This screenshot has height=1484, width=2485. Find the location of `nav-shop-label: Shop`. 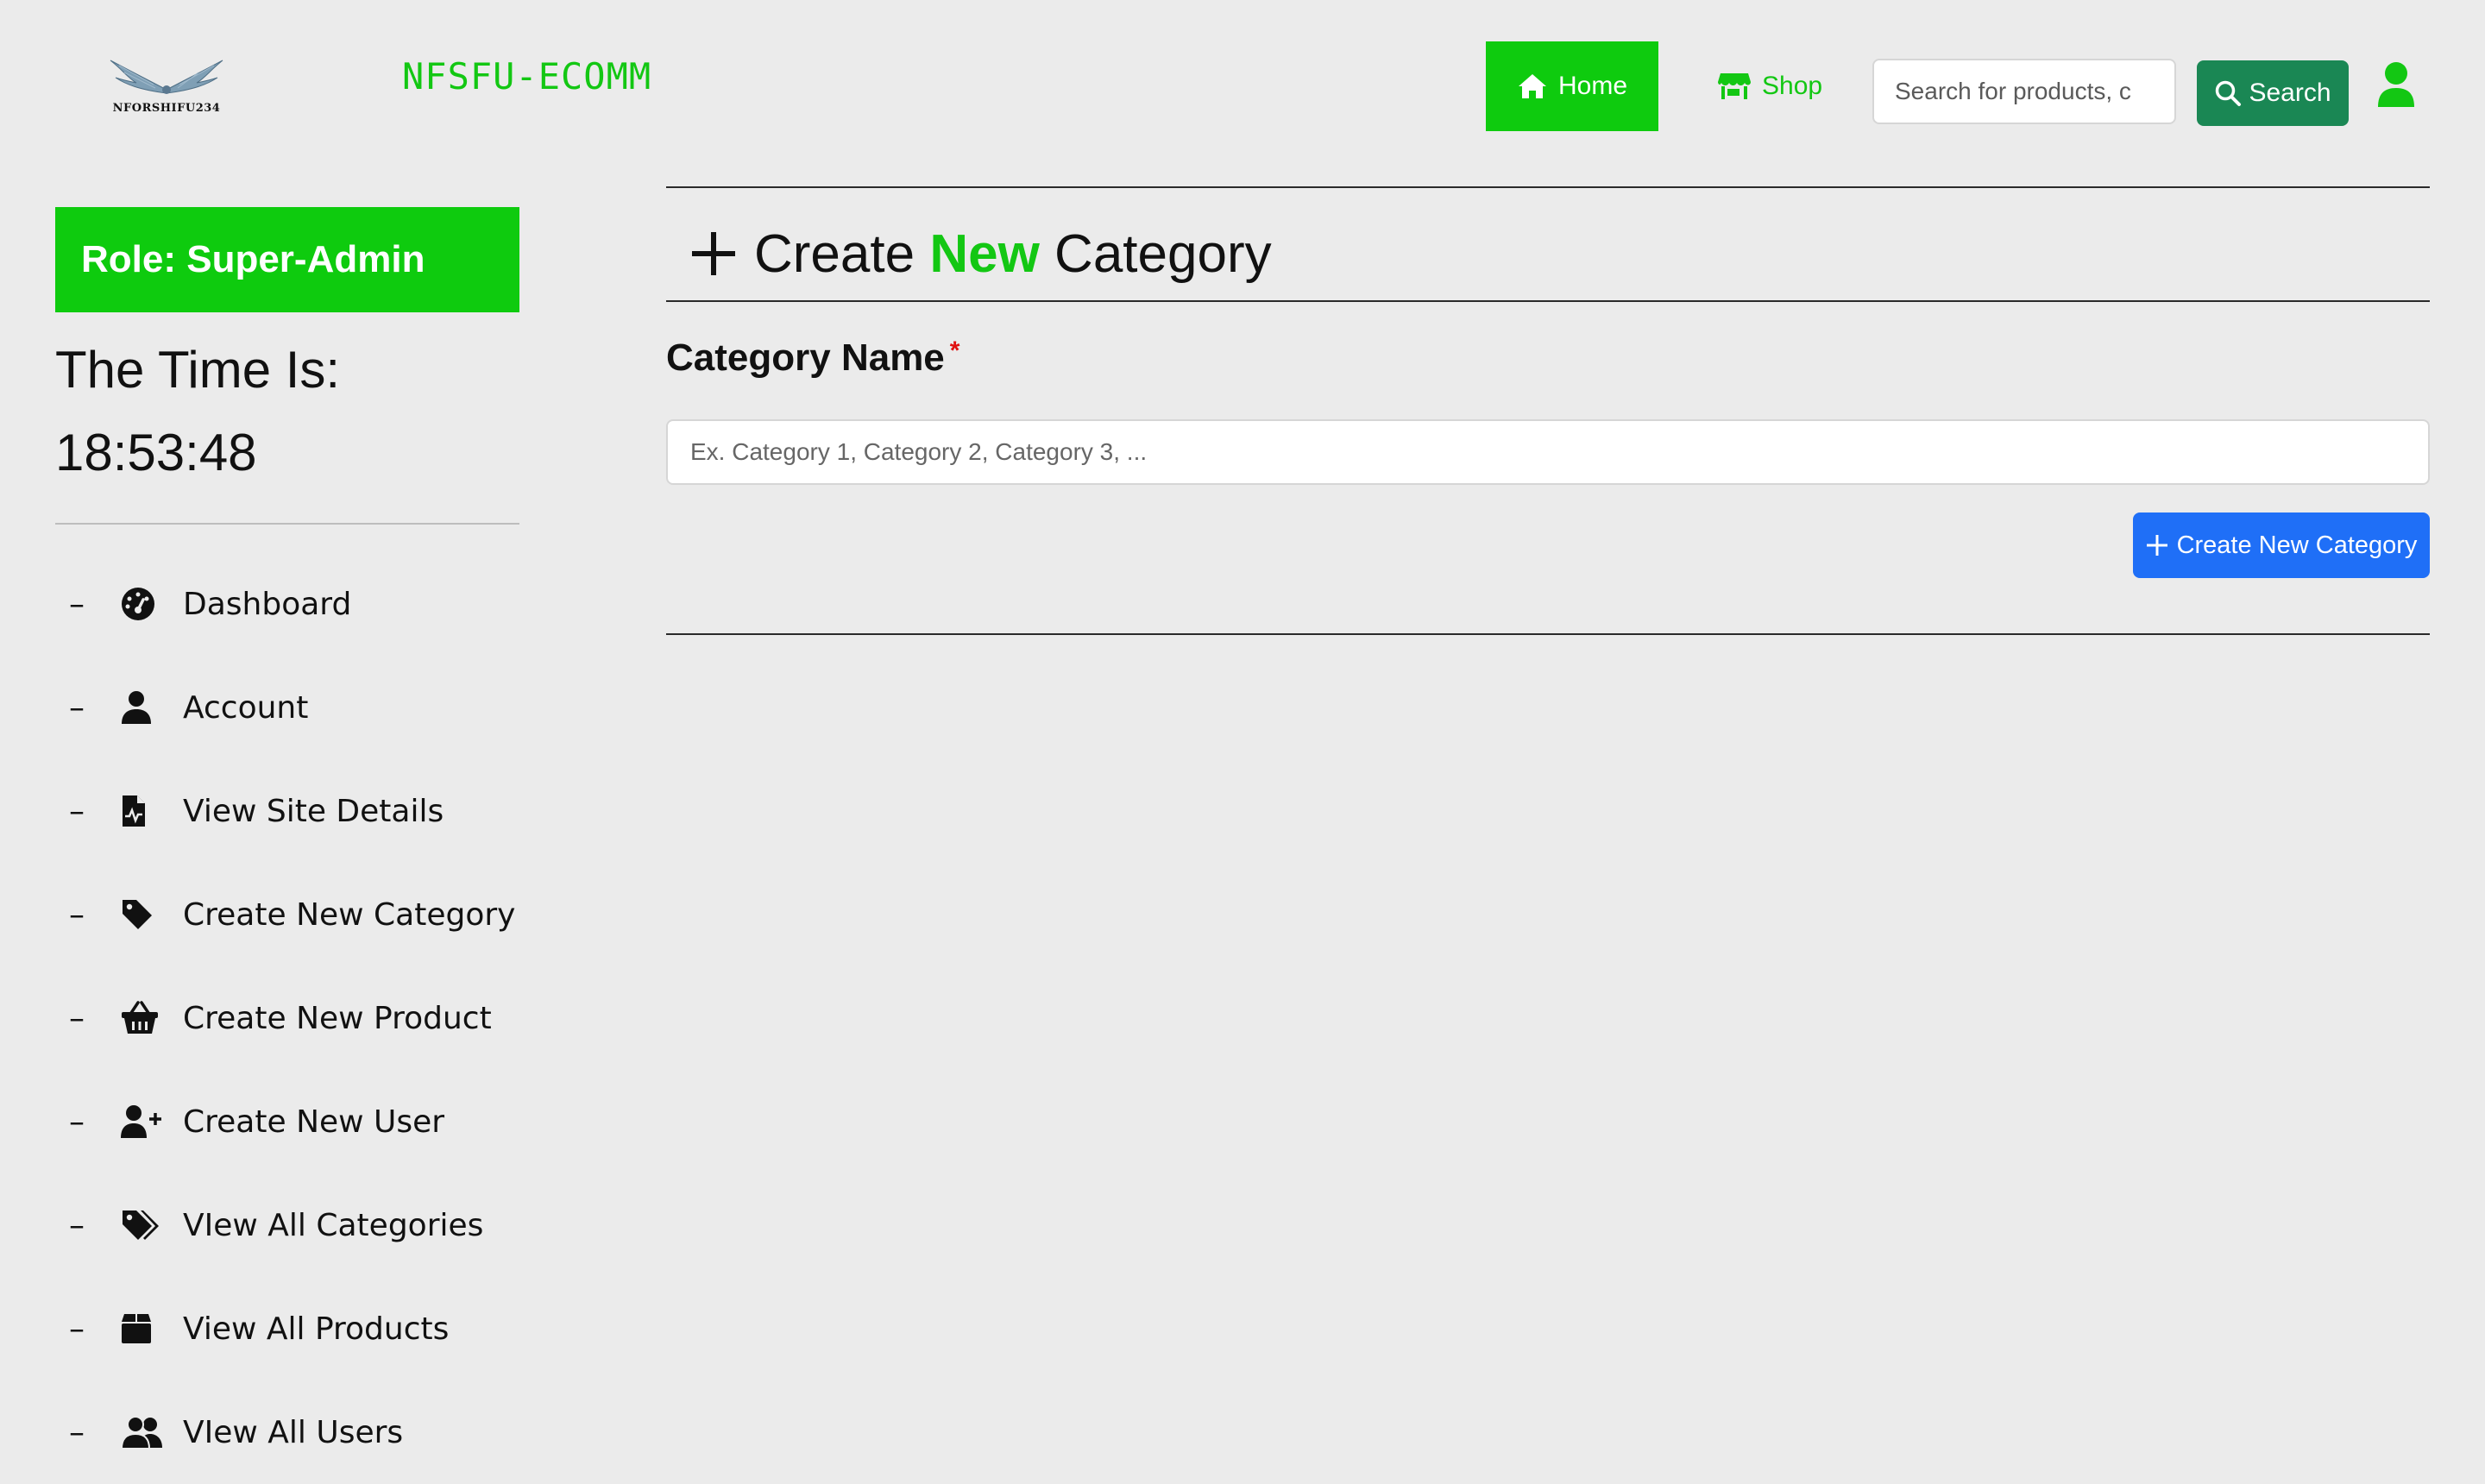

nav-shop-label: Shop is located at coordinates (1793, 86).